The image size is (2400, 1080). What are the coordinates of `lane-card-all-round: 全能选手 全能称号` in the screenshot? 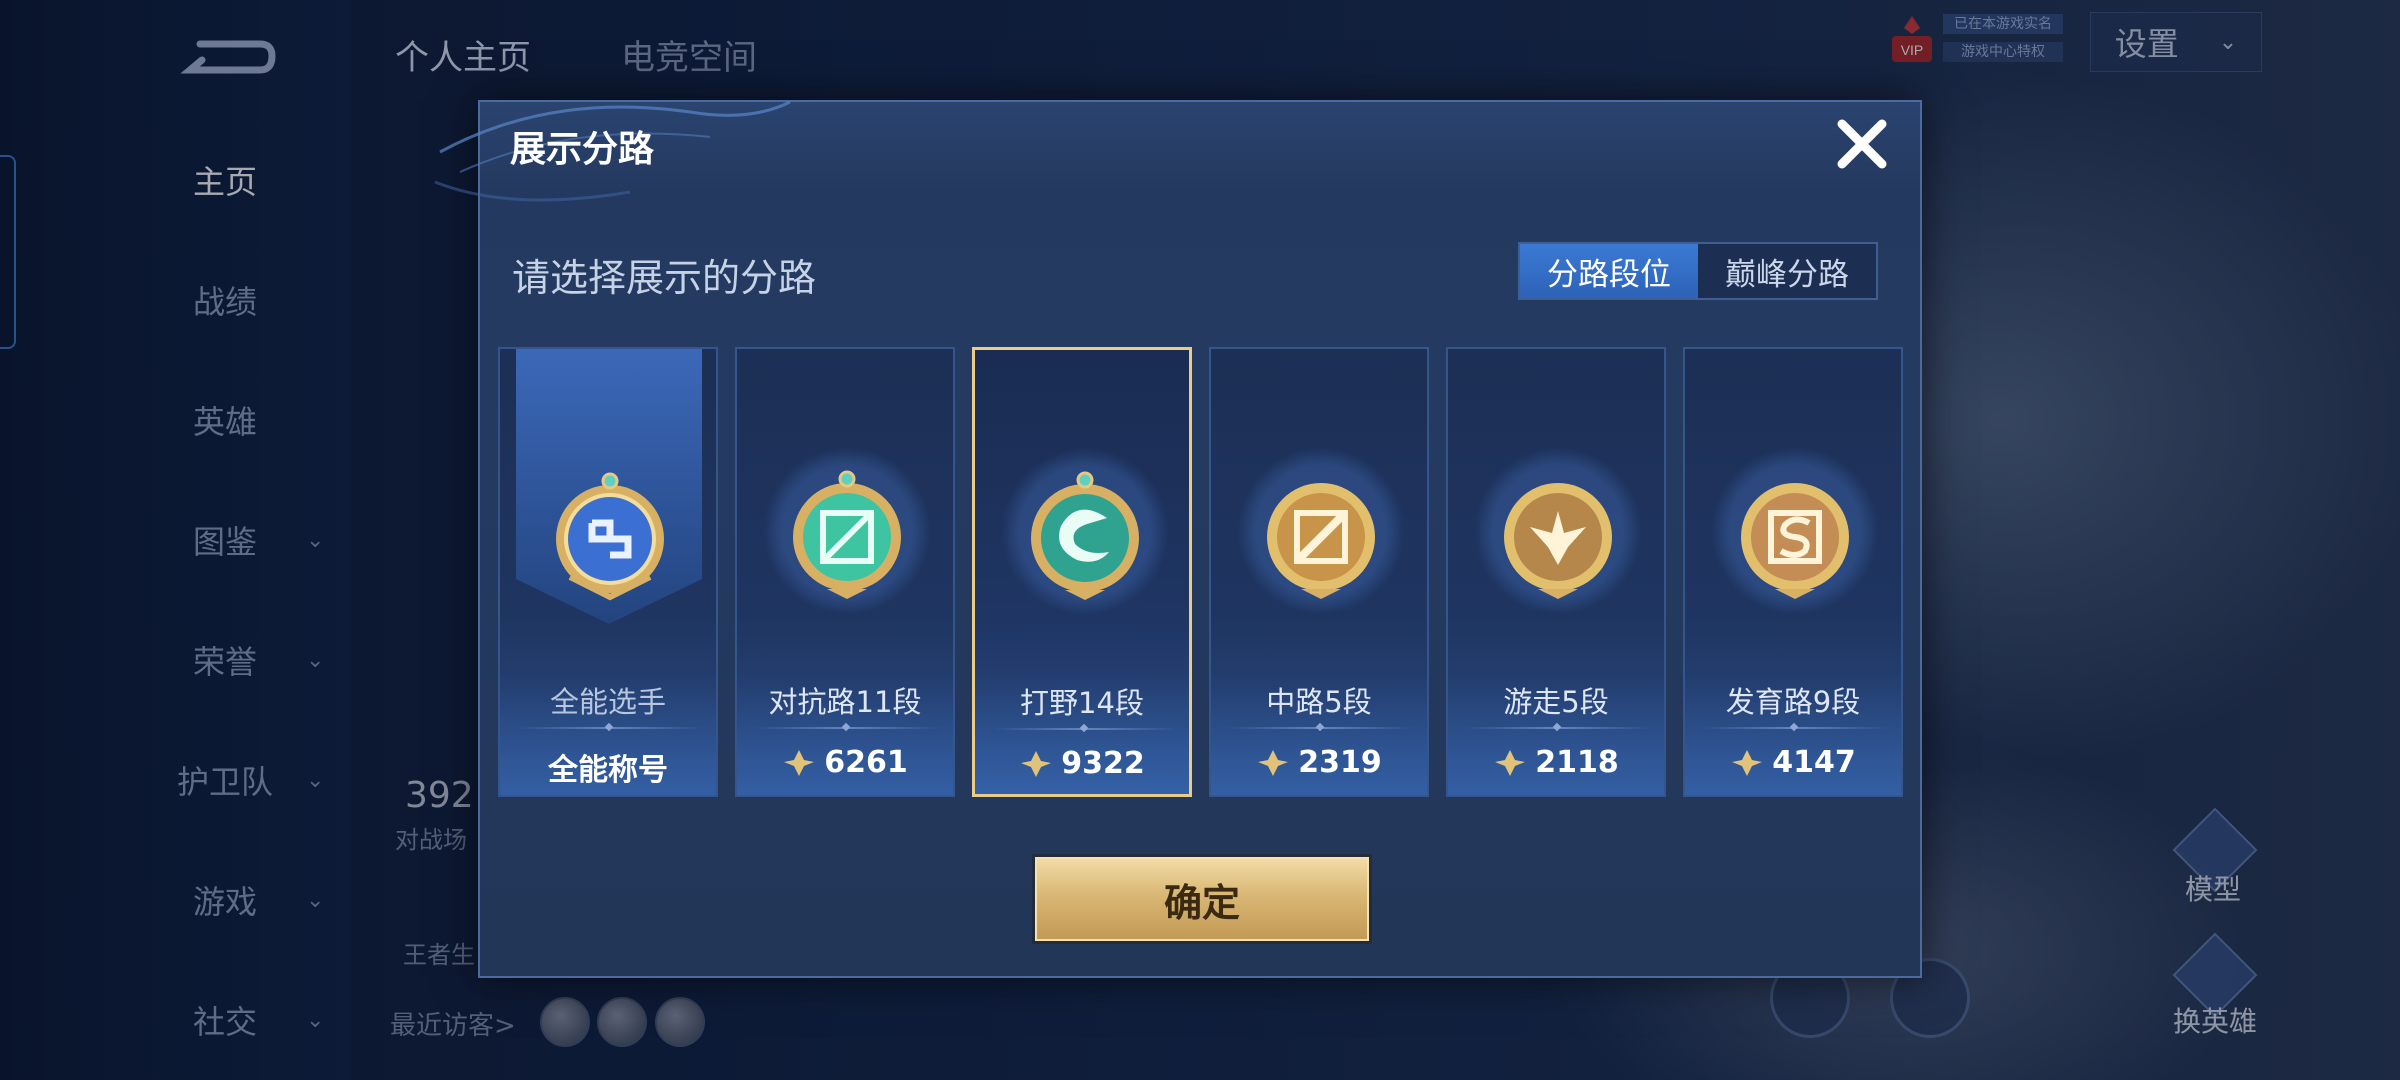 It's located at (608, 572).